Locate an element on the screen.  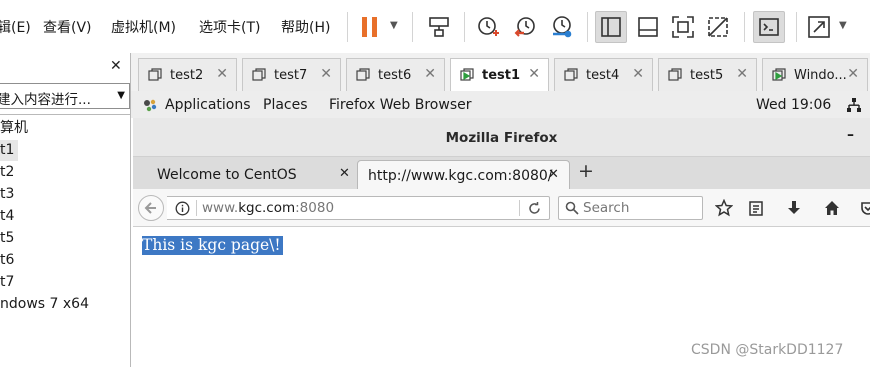
library-search-input: 建入内容进行... ▼ is located at coordinates (65, 96).